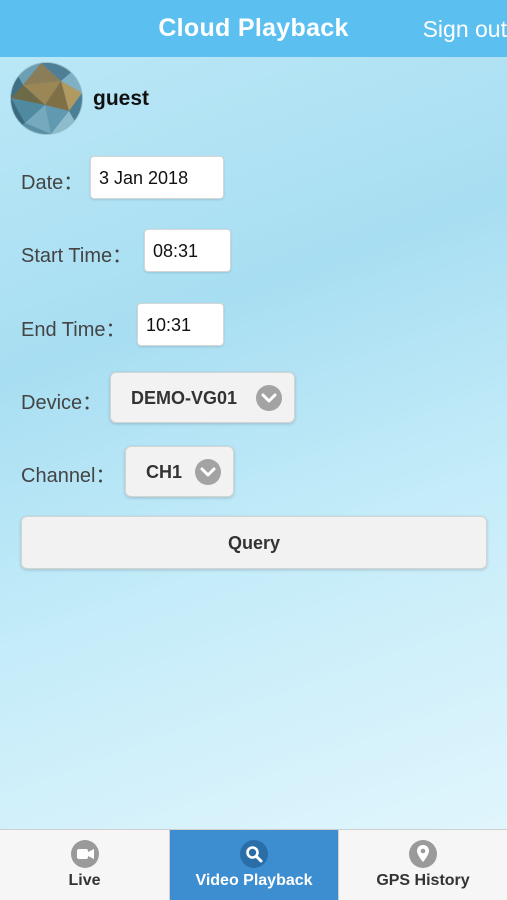 The width and height of the screenshot is (507, 900). Describe the element at coordinates (62, 403) in the screenshot. I see `device-label: Device：` at that location.